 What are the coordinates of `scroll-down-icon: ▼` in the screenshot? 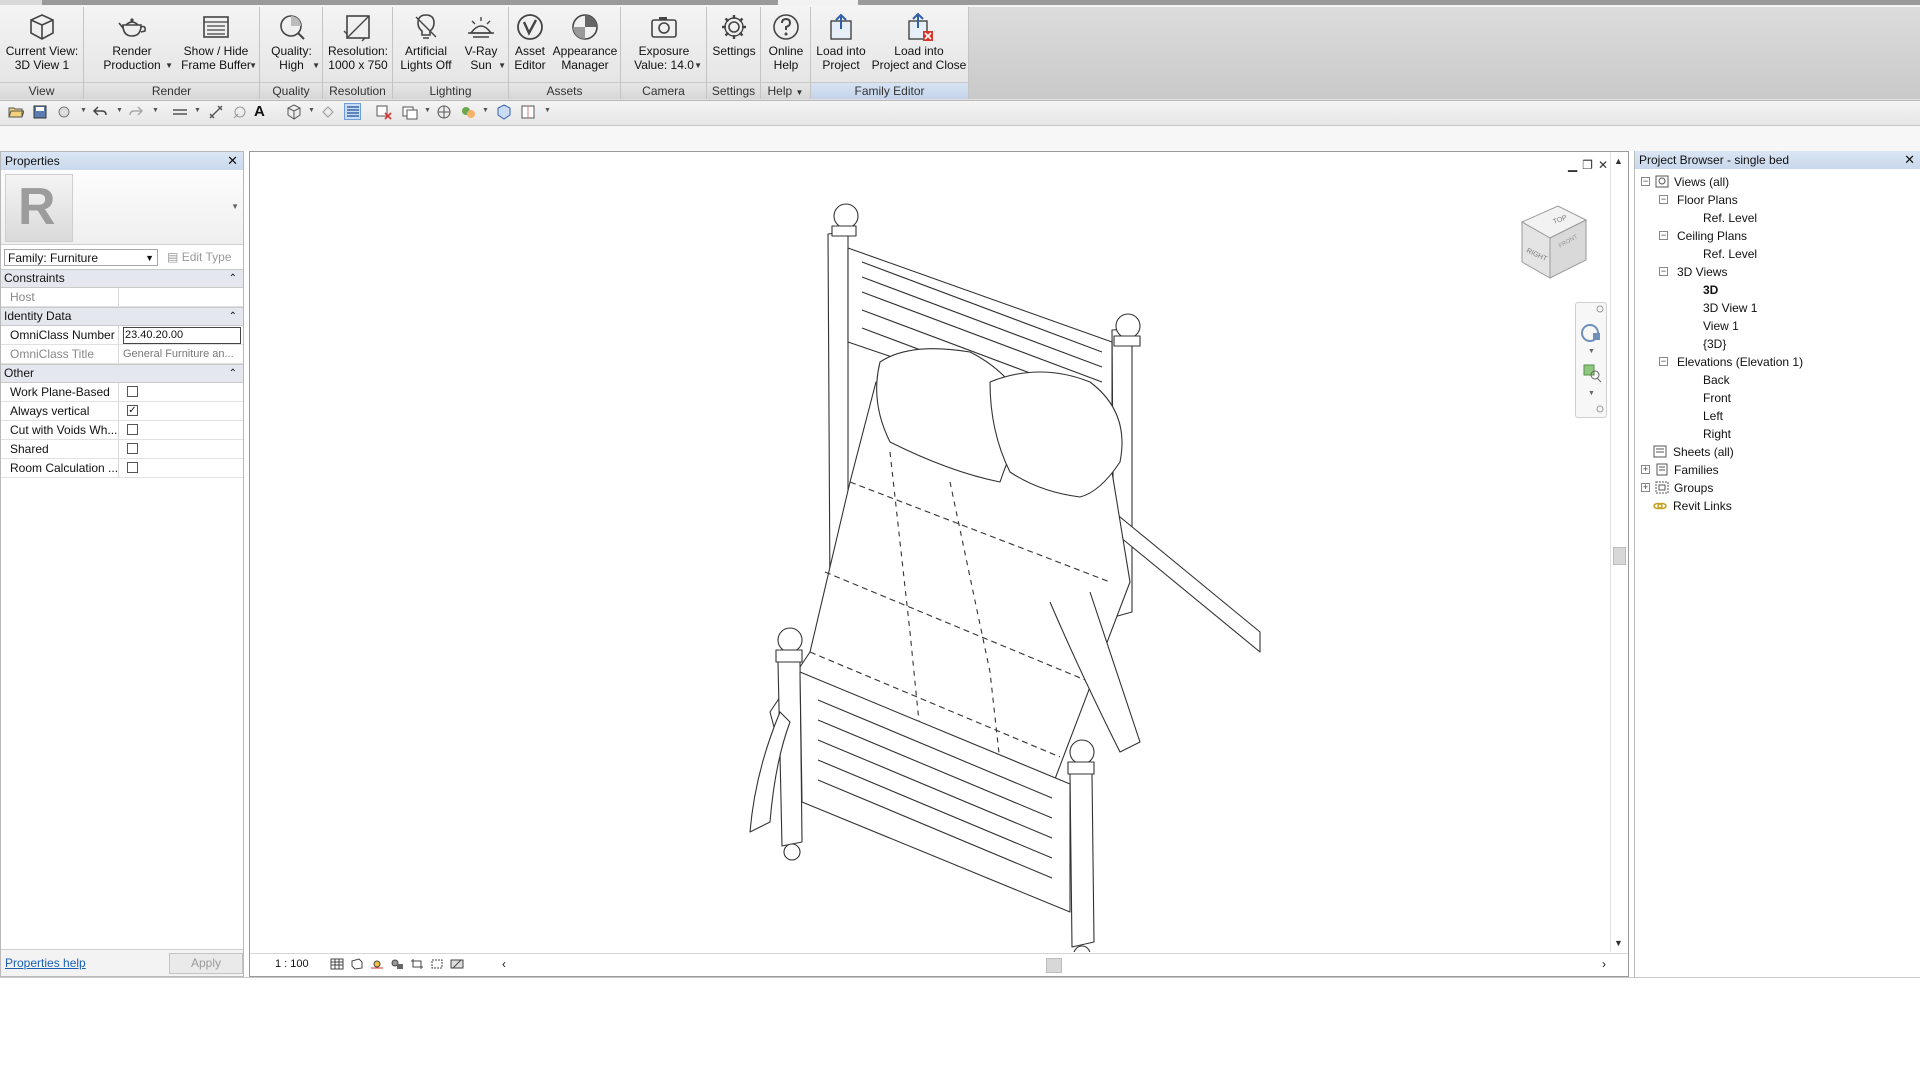 It's located at (1618, 943).